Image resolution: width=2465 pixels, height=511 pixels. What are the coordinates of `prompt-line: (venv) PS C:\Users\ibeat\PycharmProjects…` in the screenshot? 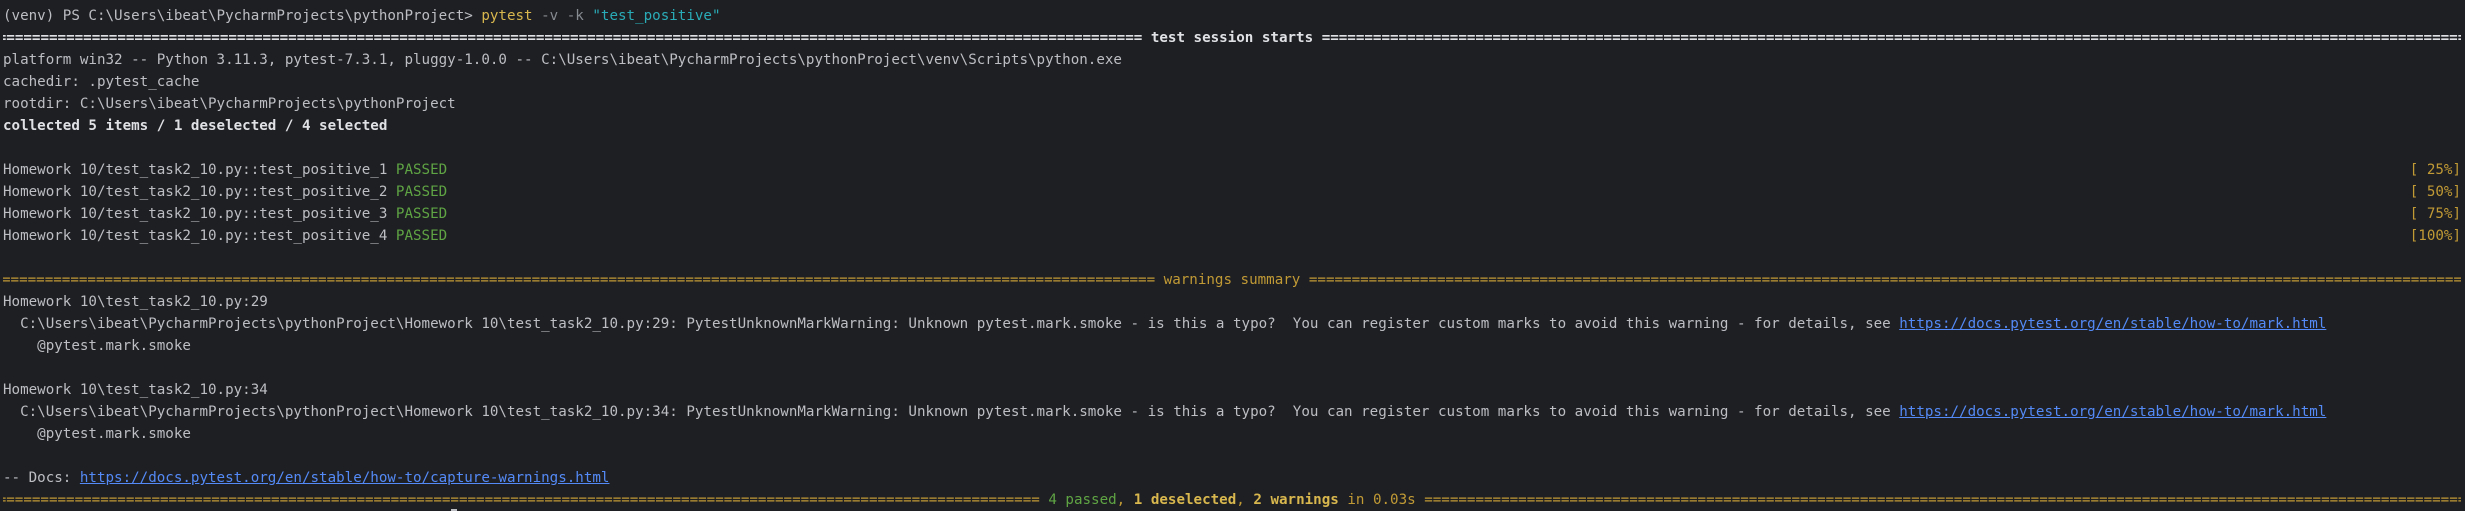 It's located at (1232, 16).